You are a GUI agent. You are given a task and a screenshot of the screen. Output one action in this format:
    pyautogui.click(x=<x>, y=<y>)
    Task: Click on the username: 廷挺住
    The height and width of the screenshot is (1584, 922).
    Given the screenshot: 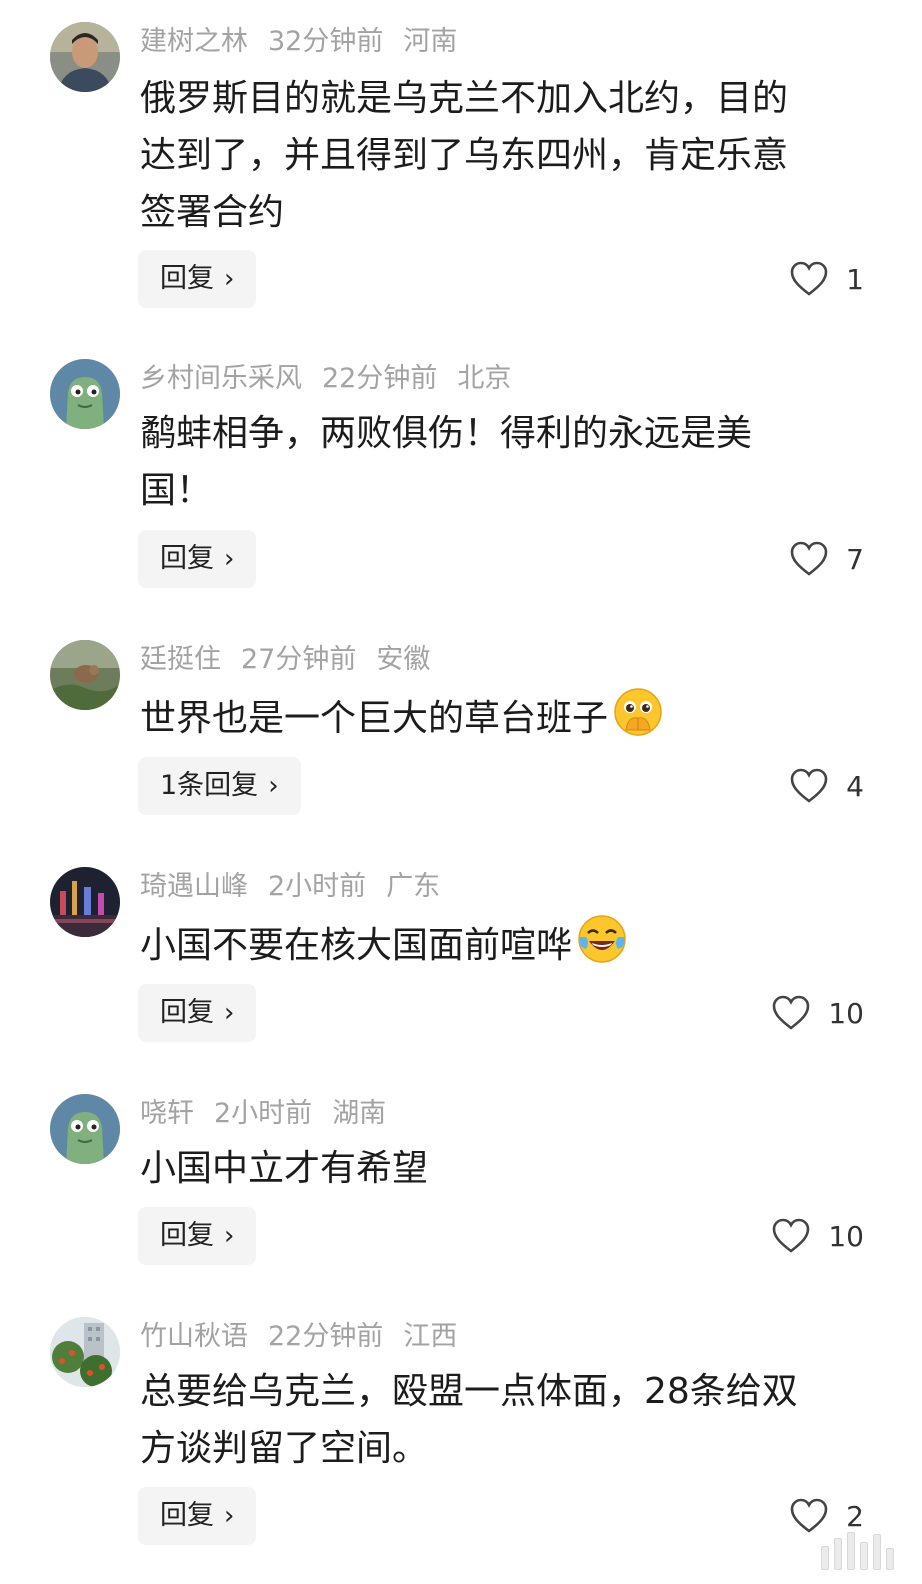 What is the action you would take?
    pyautogui.click(x=180, y=659)
    